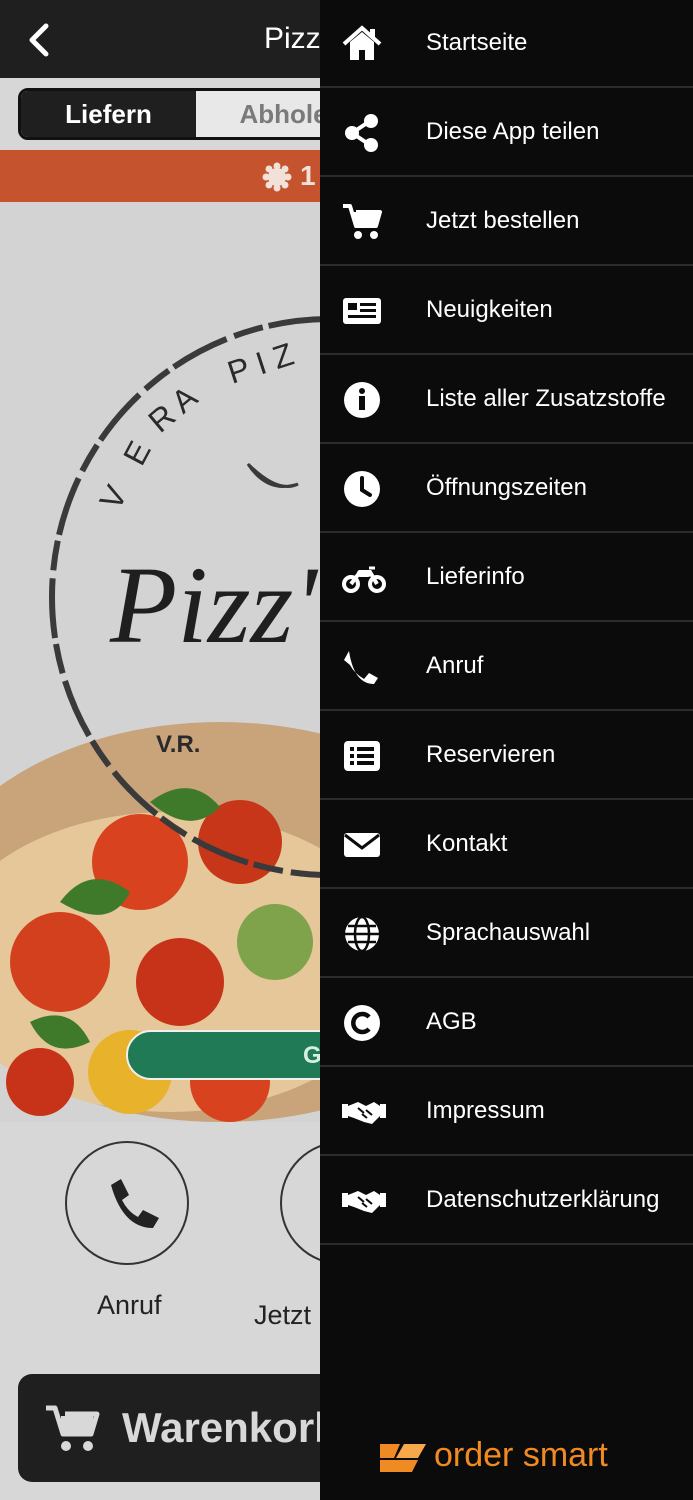 The width and height of the screenshot is (693, 1500). I want to click on call-action-label: Anruf, so click(129, 1305).